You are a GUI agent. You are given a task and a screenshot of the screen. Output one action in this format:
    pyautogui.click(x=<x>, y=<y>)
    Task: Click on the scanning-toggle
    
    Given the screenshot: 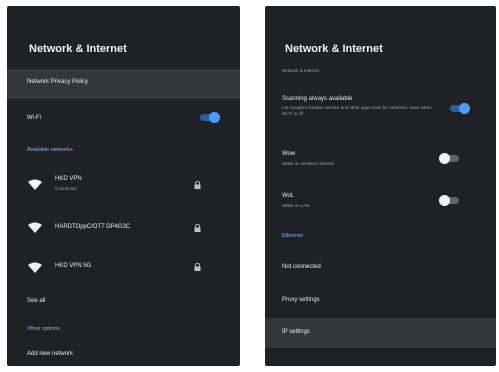 What is the action you would take?
    pyautogui.click(x=459, y=108)
    